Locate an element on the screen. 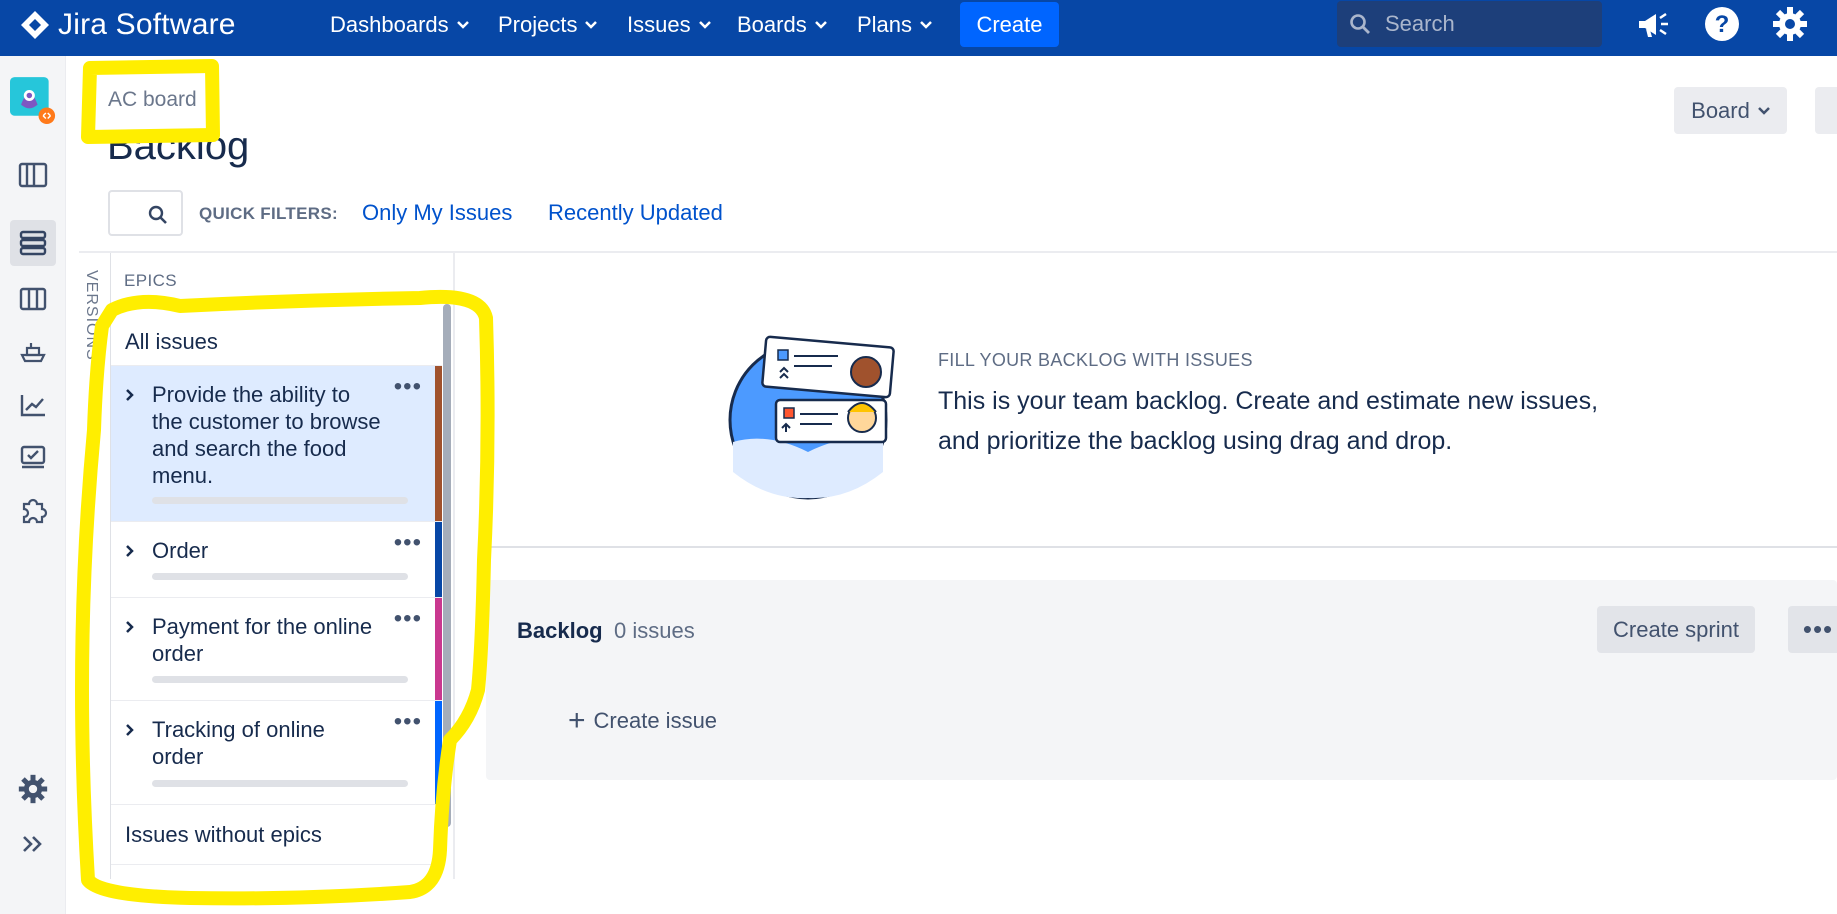  board-more-button is located at coordinates (1826, 110).